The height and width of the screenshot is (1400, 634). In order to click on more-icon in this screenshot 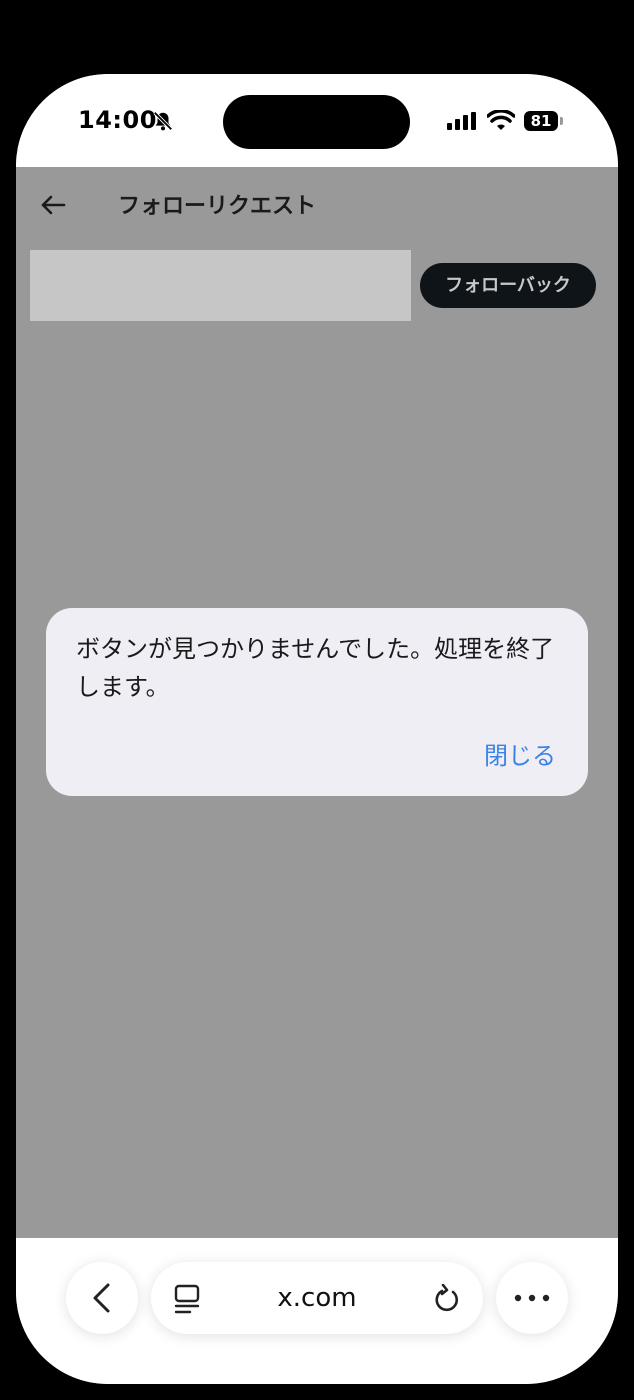, I will do `click(532, 1298)`.